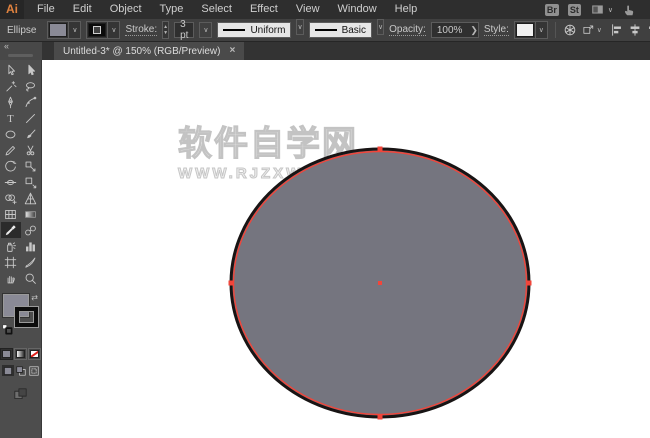 The width and height of the screenshot is (650, 438). I want to click on fill-color-dropdown, so click(64, 30).